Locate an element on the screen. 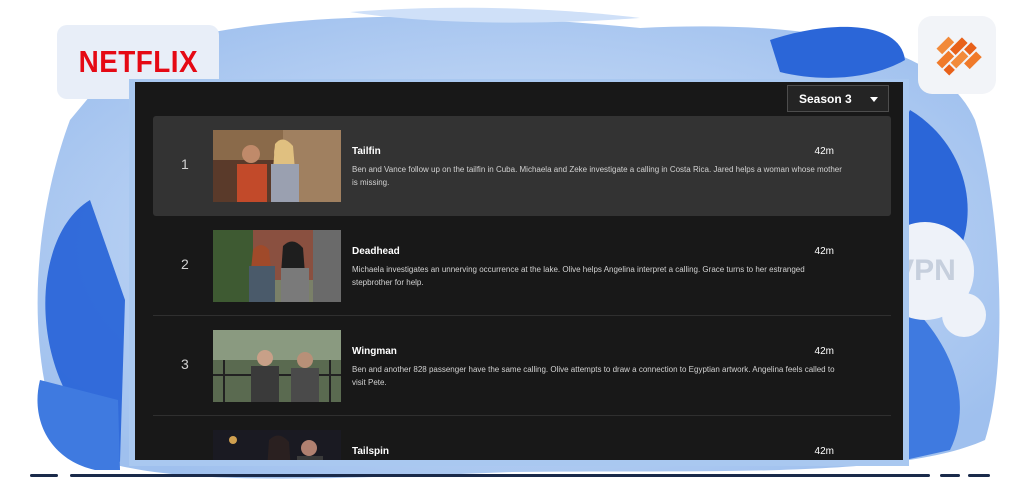 The width and height of the screenshot is (1024, 498). season-dropdown-label: Season 3 is located at coordinates (825, 98).